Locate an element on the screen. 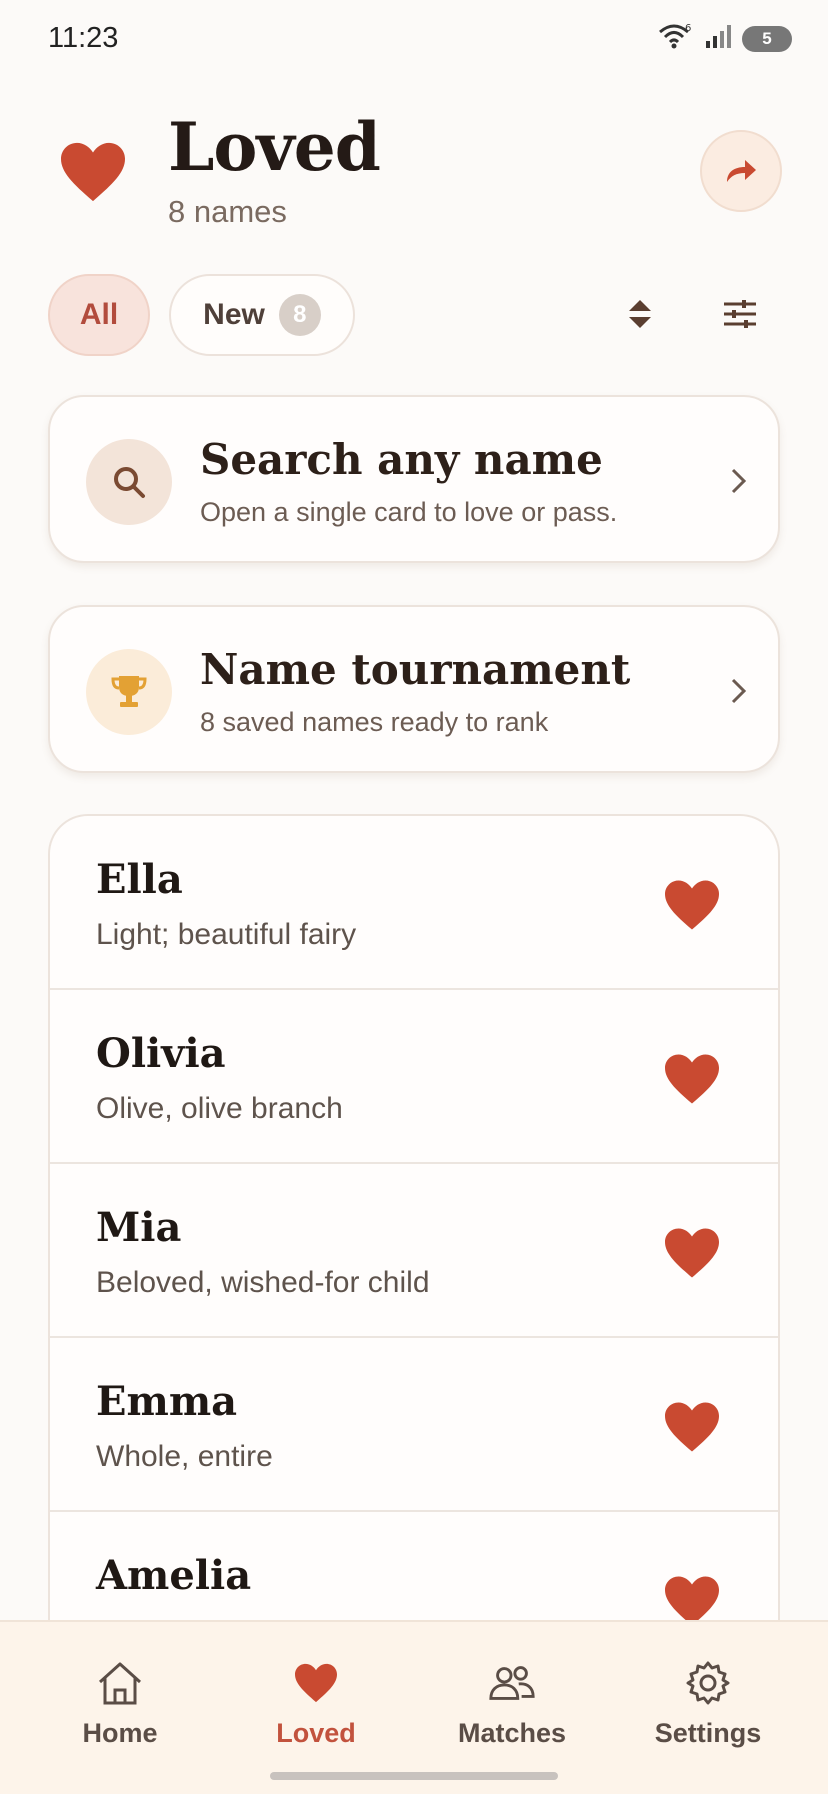 The image size is (828, 1794). name-meaning: Whole, entire is located at coordinates (184, 1456).